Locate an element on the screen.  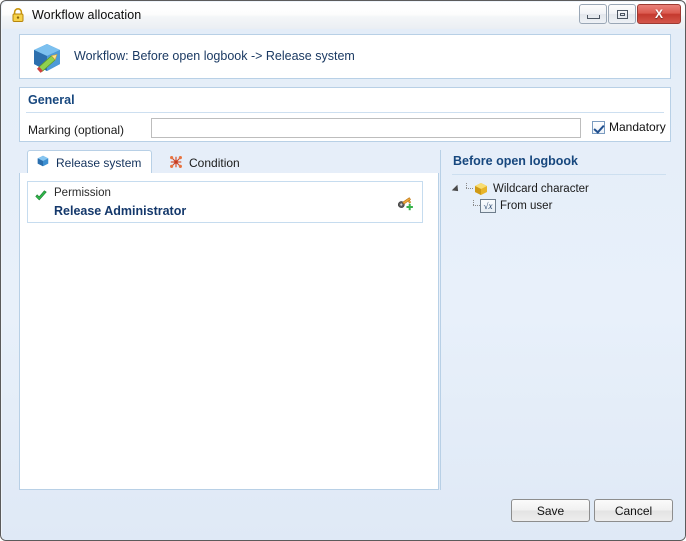
marking-input is located at coordinates (366, 128).